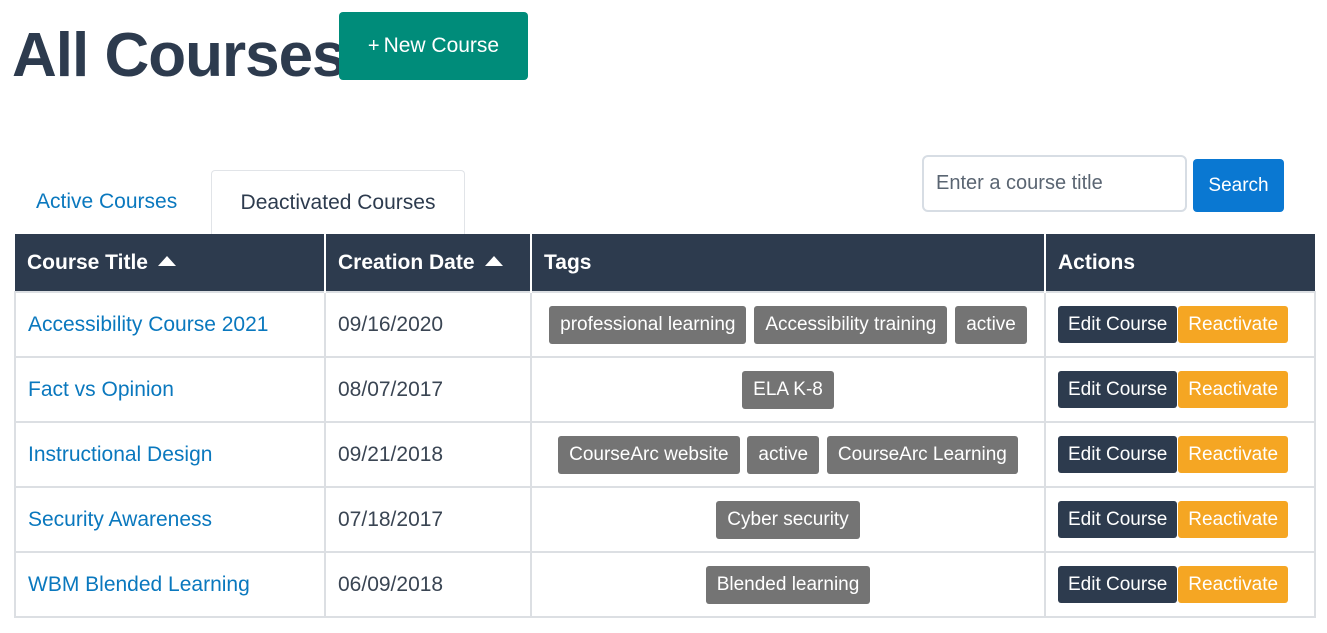 Image resolution: width=1327 pixels, height=633 pixels. Describe the element at coordinates (428, 389) in the screenshot. I see `creation-date: 08/07/2017` at that location.